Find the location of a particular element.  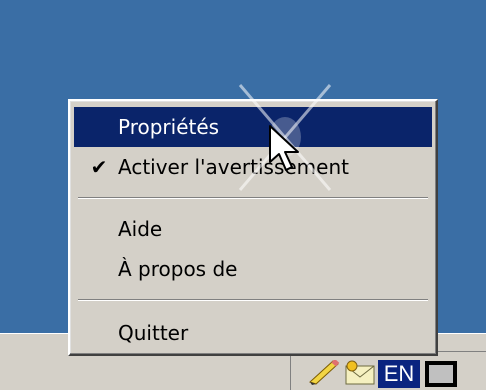

menu-item-label: Propriétés is located at coordinates (169, 127).